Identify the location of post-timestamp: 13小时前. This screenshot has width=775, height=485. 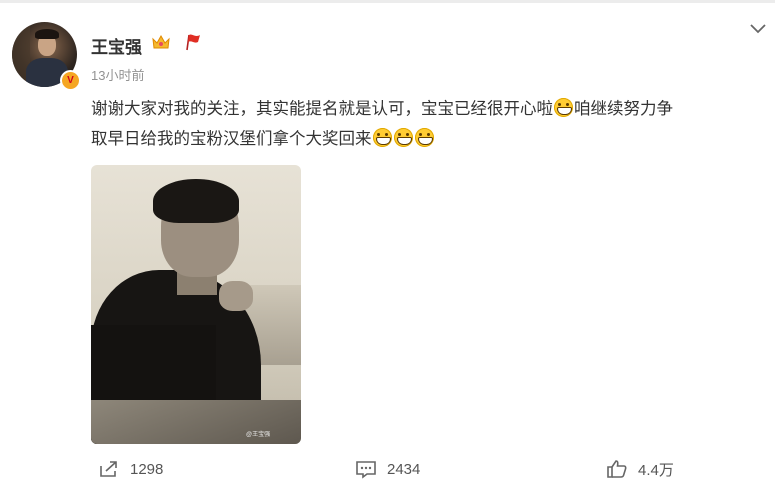
(118, 75).